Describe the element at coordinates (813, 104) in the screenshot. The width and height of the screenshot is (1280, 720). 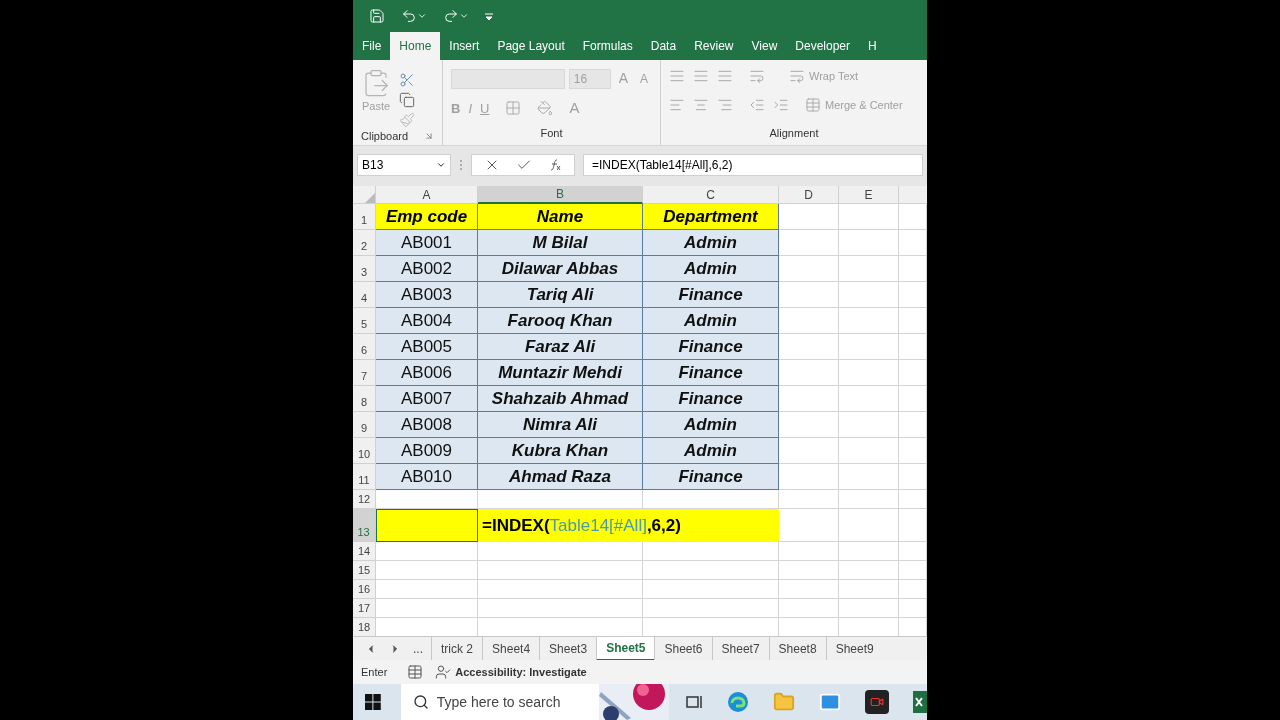
I see `merge-icon` at that location.